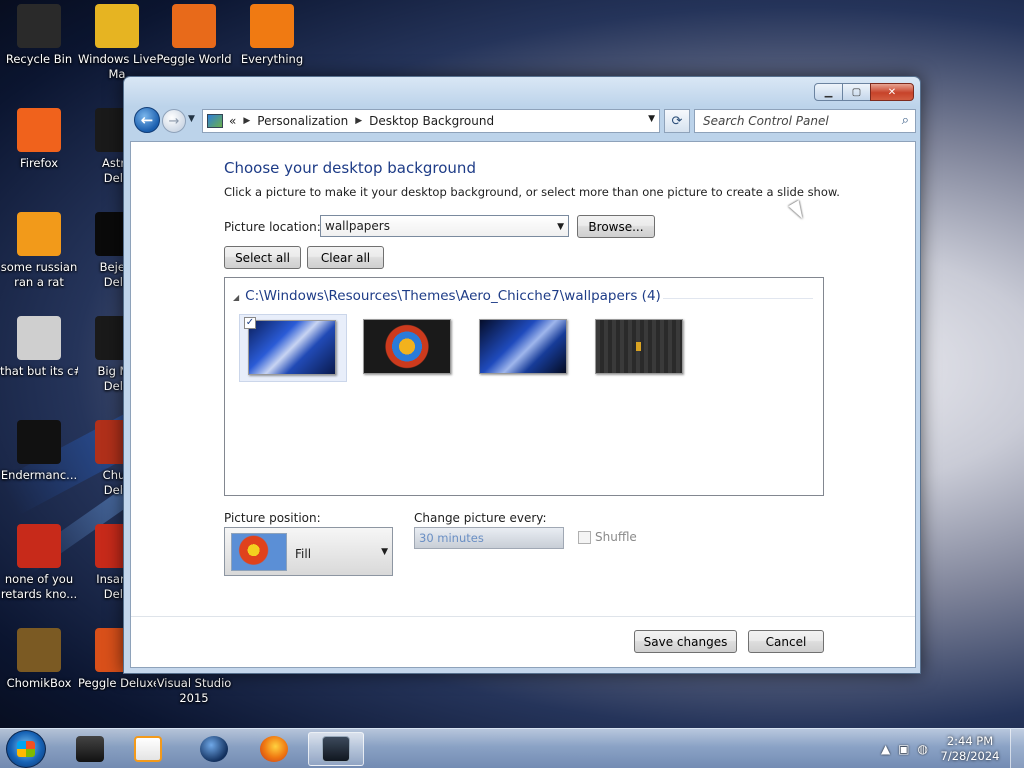  What do you see at coordinates (523, 616) in the screenshot?
I see `footer-divider` at bounding box center [523, 616].